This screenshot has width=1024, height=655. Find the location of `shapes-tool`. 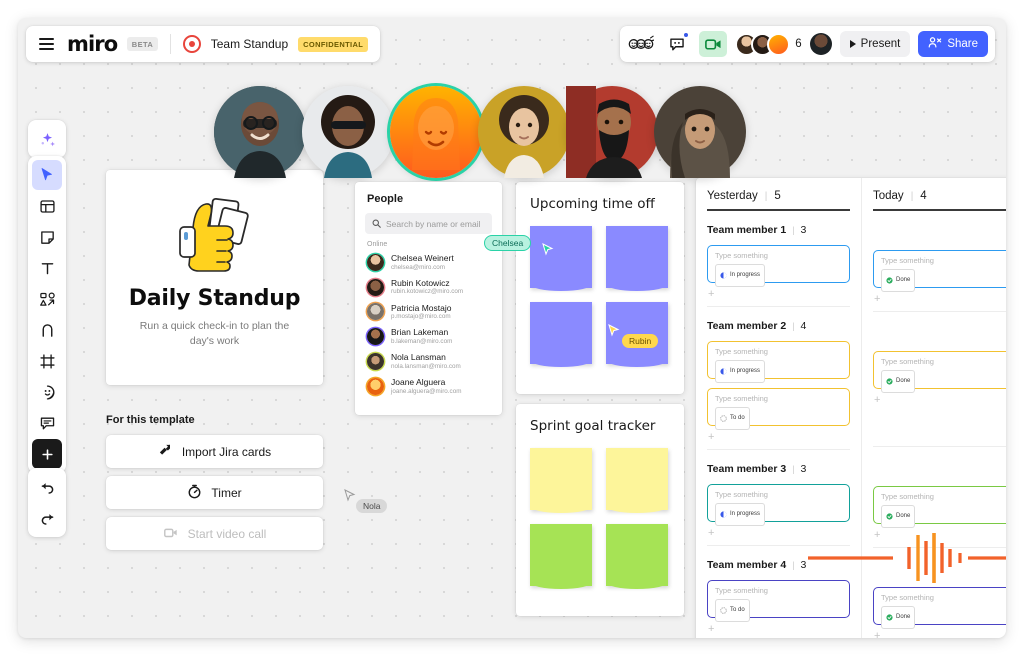

shapes-tool is located at coordinates (47, 299).